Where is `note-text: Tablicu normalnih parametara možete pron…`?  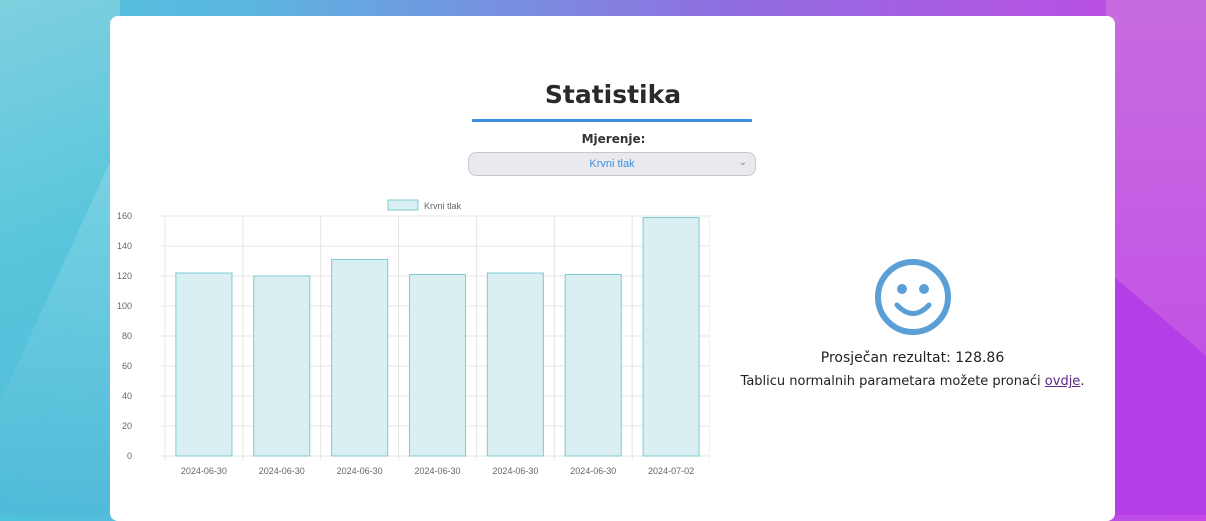 note-text: Tablicu normalnih parametara možete pron… is located at coordinates (892, 381).